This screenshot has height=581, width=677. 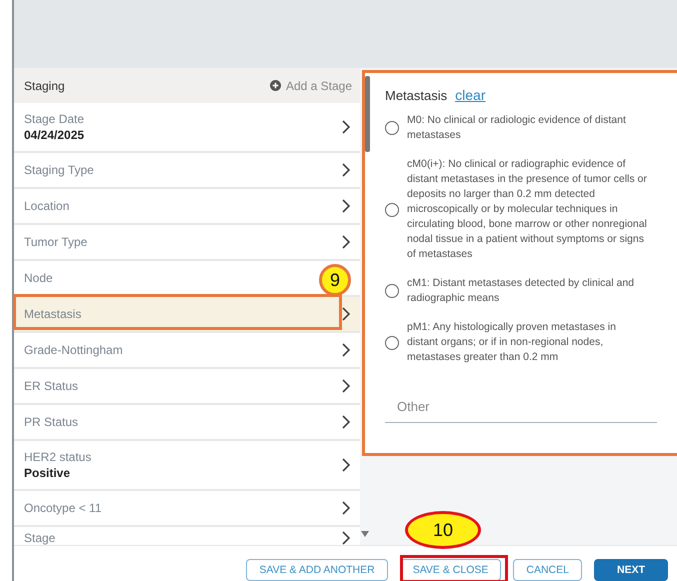 What do you see at coordinates (63, 508) in the screenshot?
I see `item-label: Oncotype < 11` at bounding box center [63, 508].